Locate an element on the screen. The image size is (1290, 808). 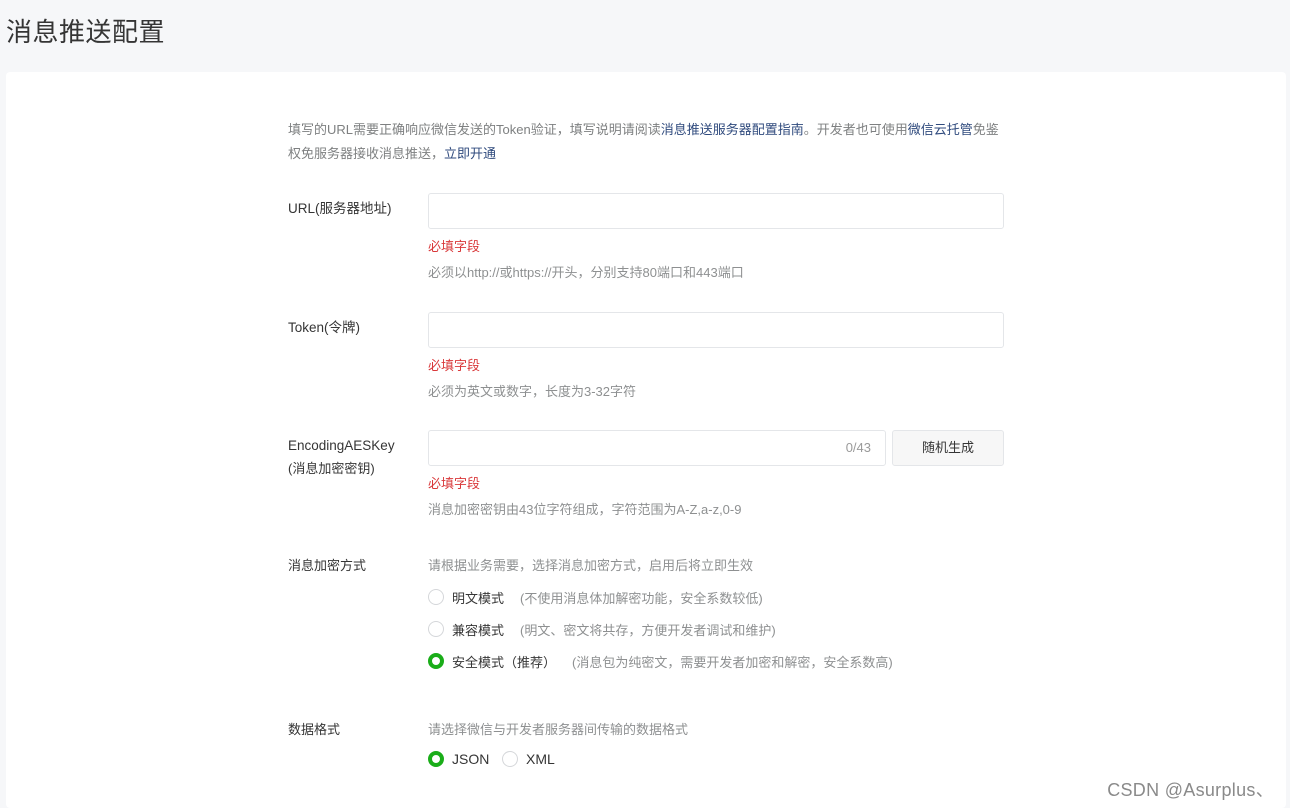
aeskey-label: EncodingAESKey is located at coordinates (341, 445).